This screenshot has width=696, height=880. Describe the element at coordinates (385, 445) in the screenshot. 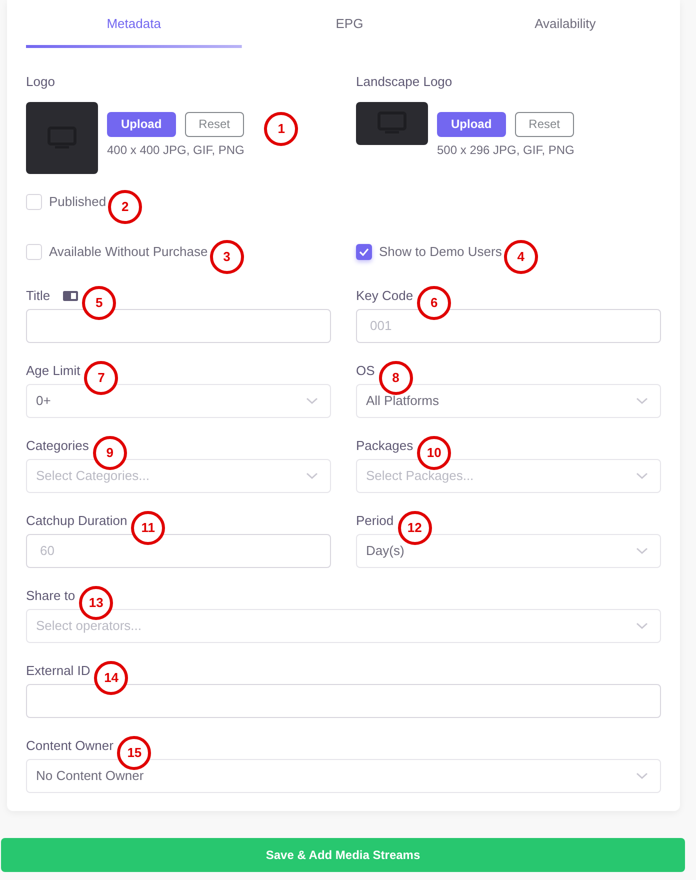

I see `field-label: Packages` at that location.